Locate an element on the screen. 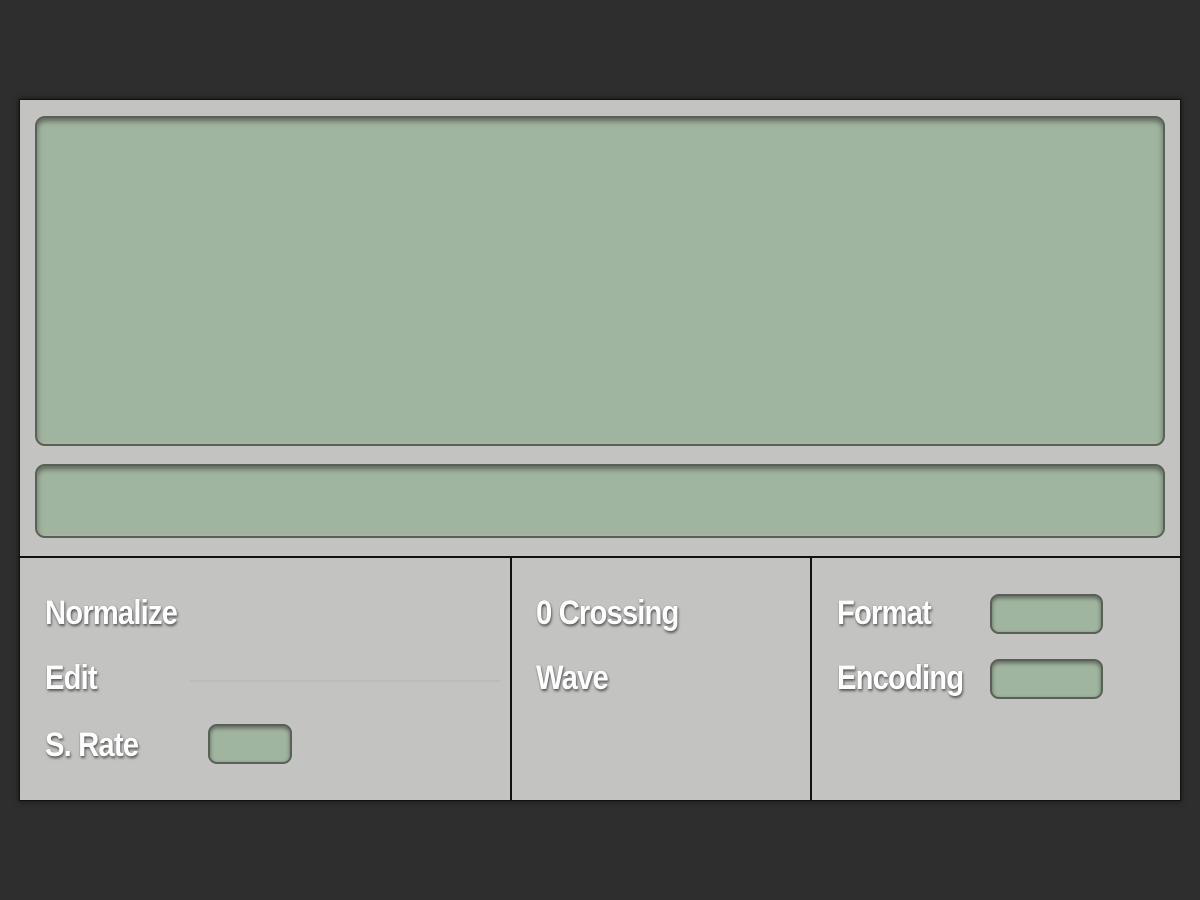 This screenshot has width=1200, height=900. edit-button: Edit is located at coordinates (71, 678).